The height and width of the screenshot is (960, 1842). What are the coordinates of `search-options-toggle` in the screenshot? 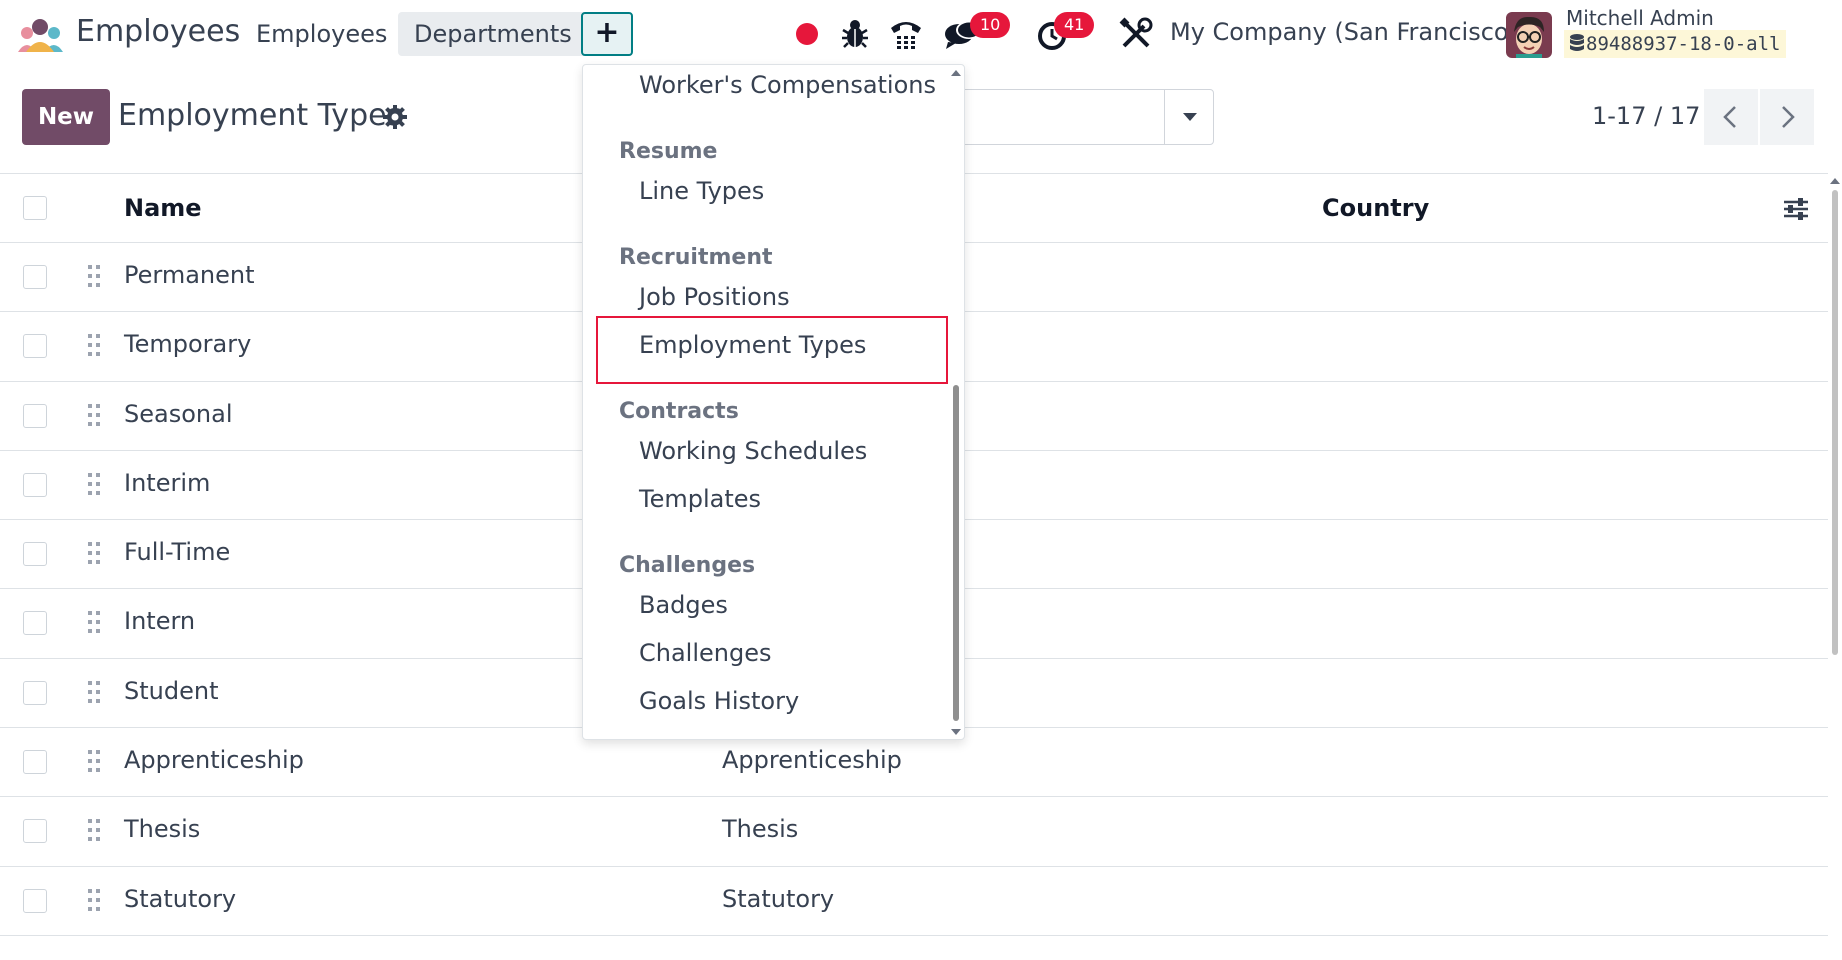 It's located at (1189, 117).